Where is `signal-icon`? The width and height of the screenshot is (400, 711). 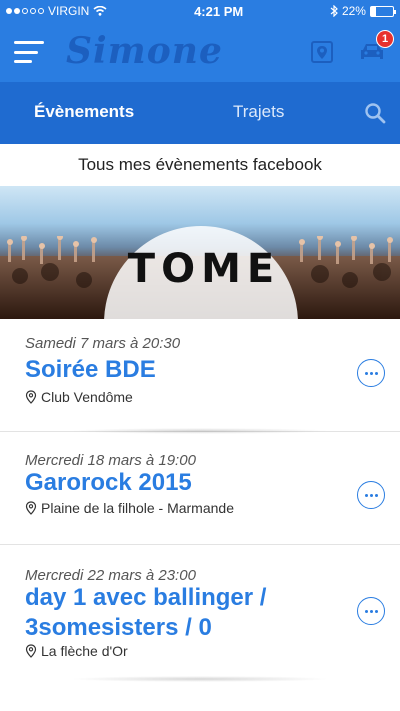
signal-icon is located at coordinates (25, 11).